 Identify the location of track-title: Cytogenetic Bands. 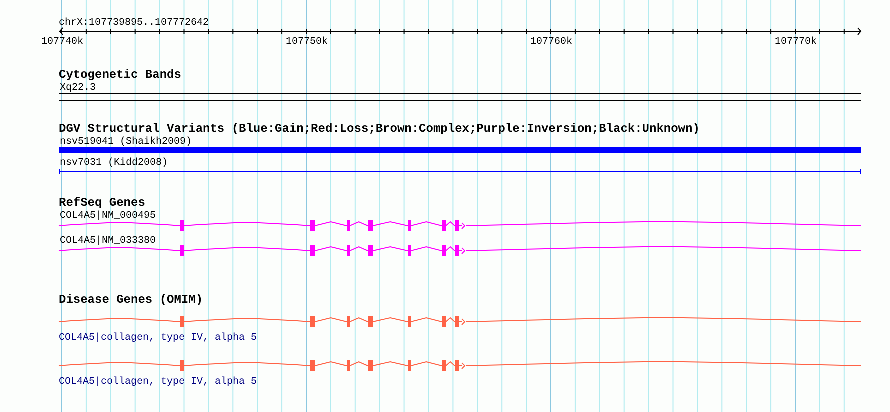
(120, 75).